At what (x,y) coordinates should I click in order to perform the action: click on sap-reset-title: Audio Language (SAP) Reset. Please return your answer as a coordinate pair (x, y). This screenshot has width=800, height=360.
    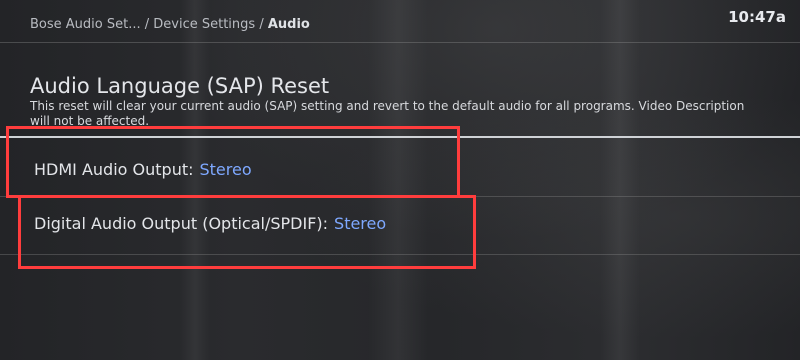
    Looking at the image, I should click on (180, 86).